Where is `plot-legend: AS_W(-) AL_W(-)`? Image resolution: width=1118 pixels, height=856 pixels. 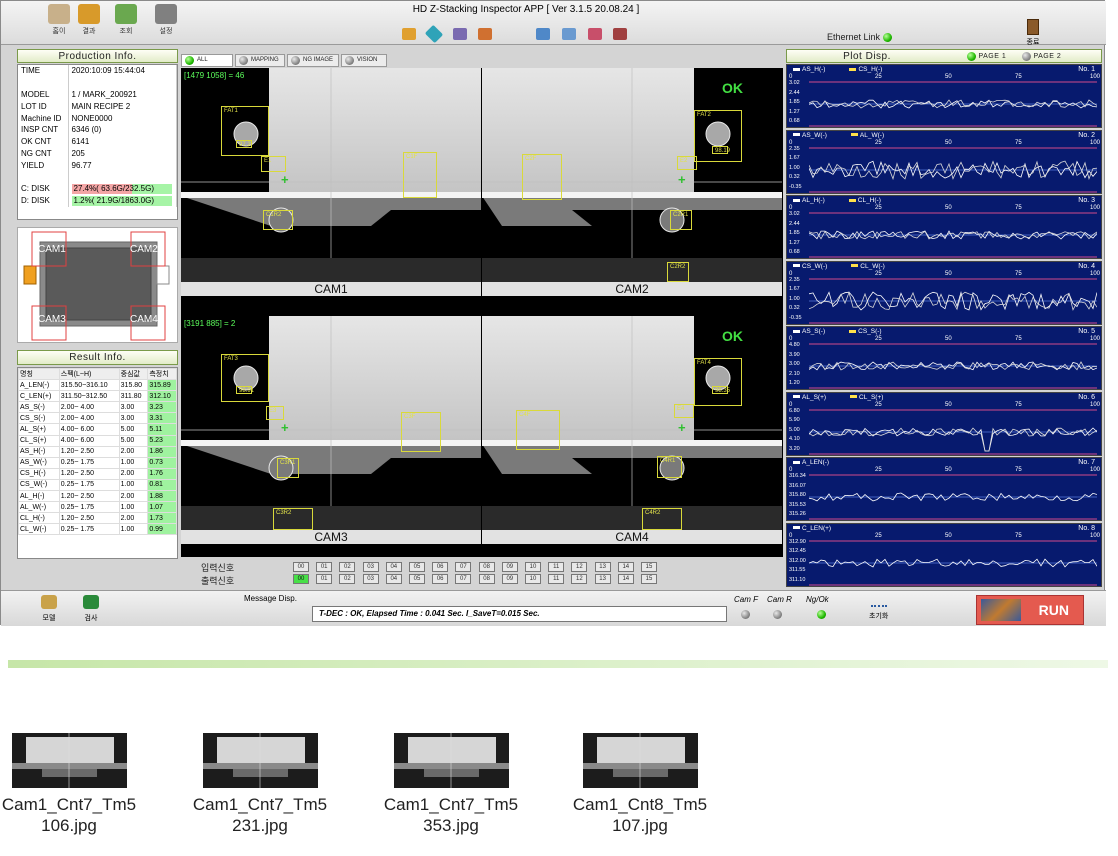 plot-legend: AS_W(-) AL_W(-) is located at coordinates (838, 135).